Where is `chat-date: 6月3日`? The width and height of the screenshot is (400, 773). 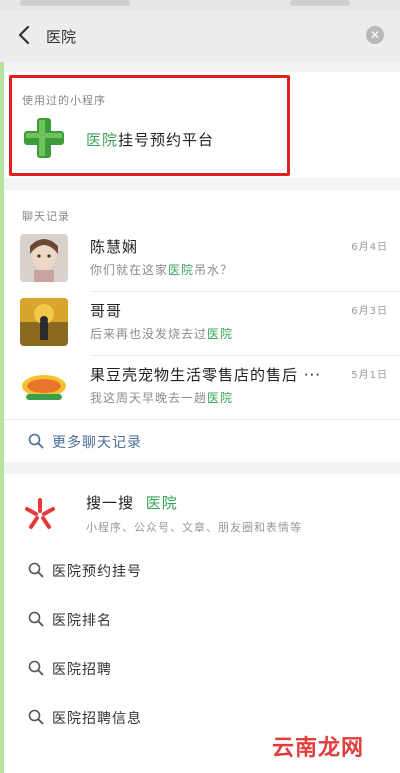
chat-date: 6月3日 is located at coordinates (369, 311).